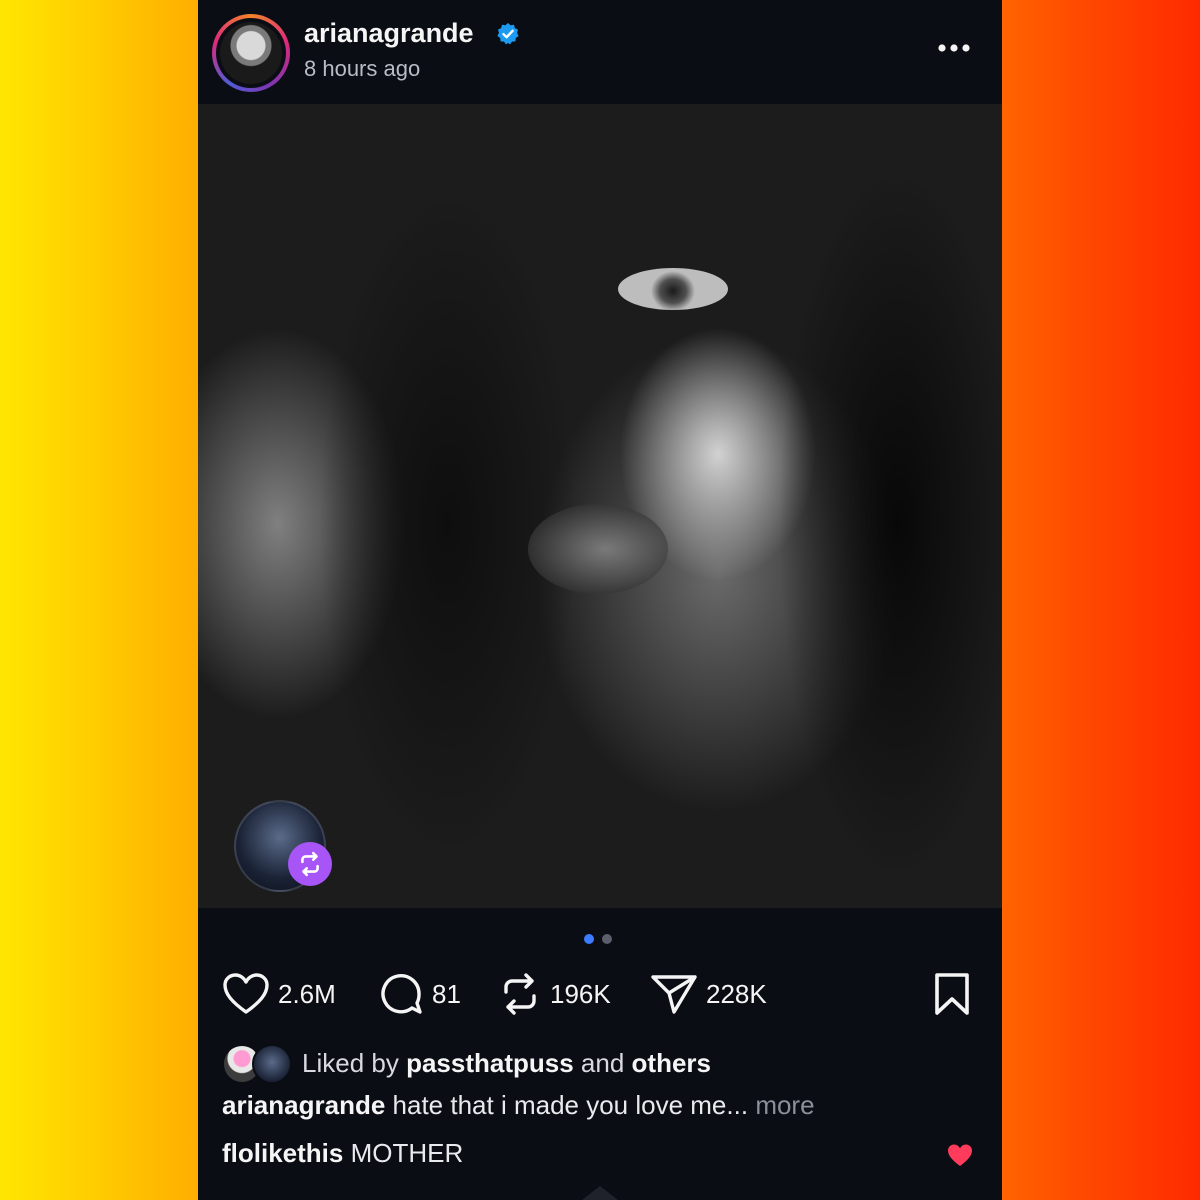  Describe the element at coordinates (272, 1064) in the screenshot. I see `liker-avatar` at that location.